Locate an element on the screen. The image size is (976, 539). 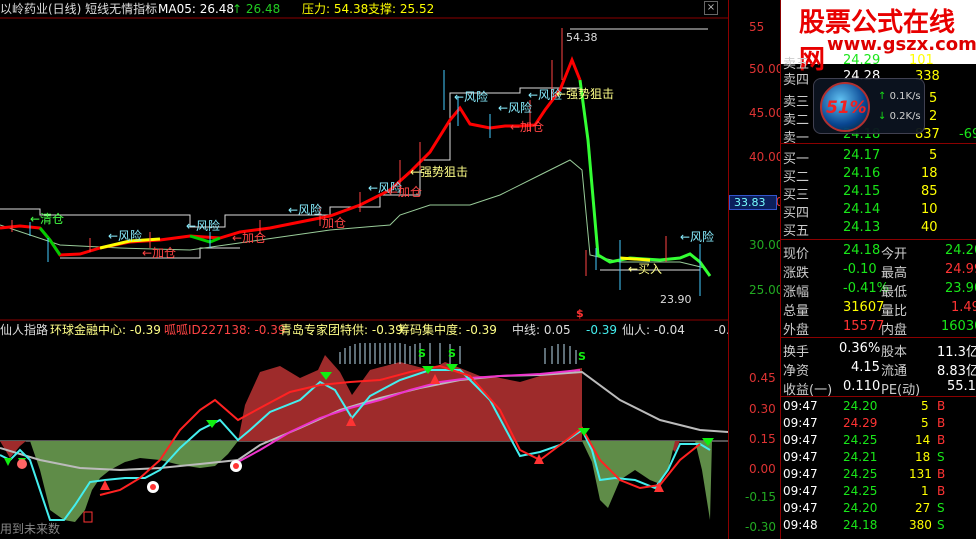
positive-area is located at coordinates (410, 398).